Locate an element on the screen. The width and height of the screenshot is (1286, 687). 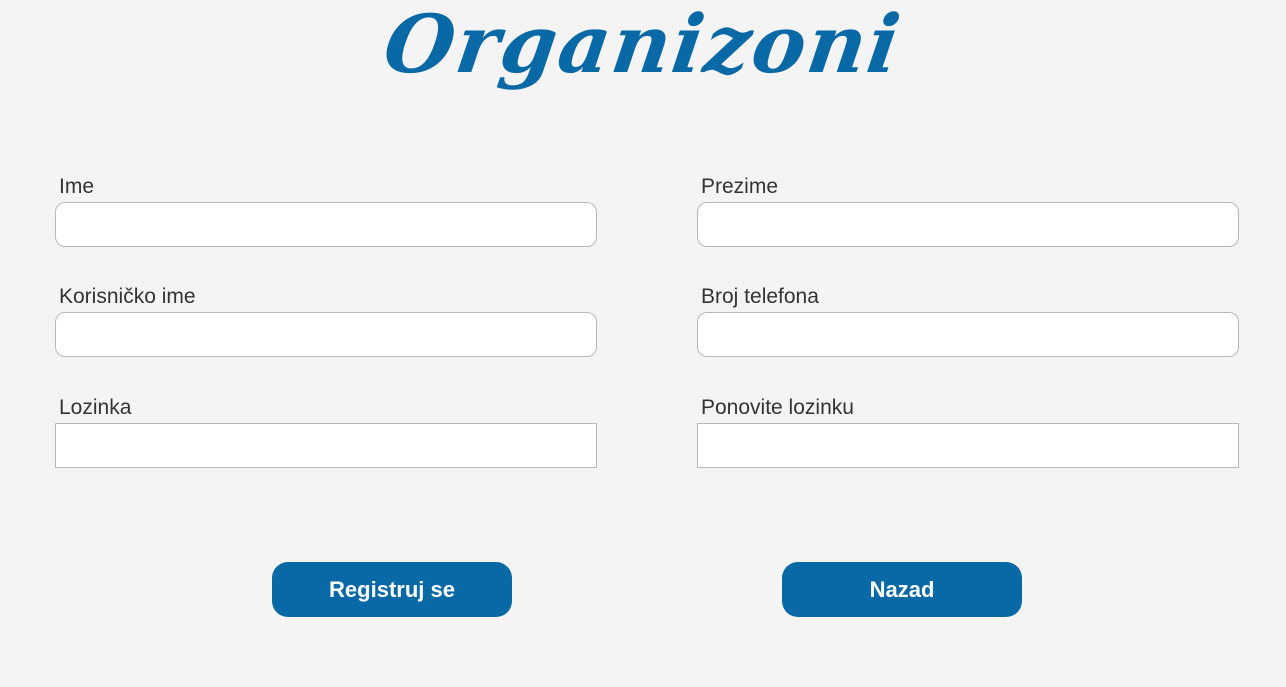
first-name-field: Ime is located at coordinates (326, 209).